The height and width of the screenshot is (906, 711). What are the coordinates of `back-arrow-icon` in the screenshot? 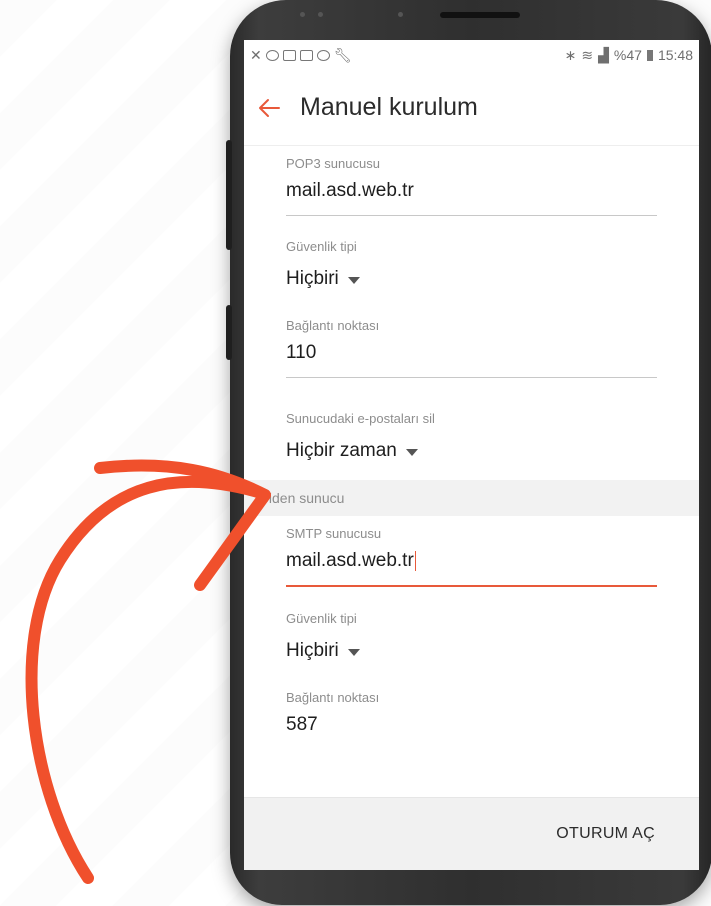 It's located at (269, 107).